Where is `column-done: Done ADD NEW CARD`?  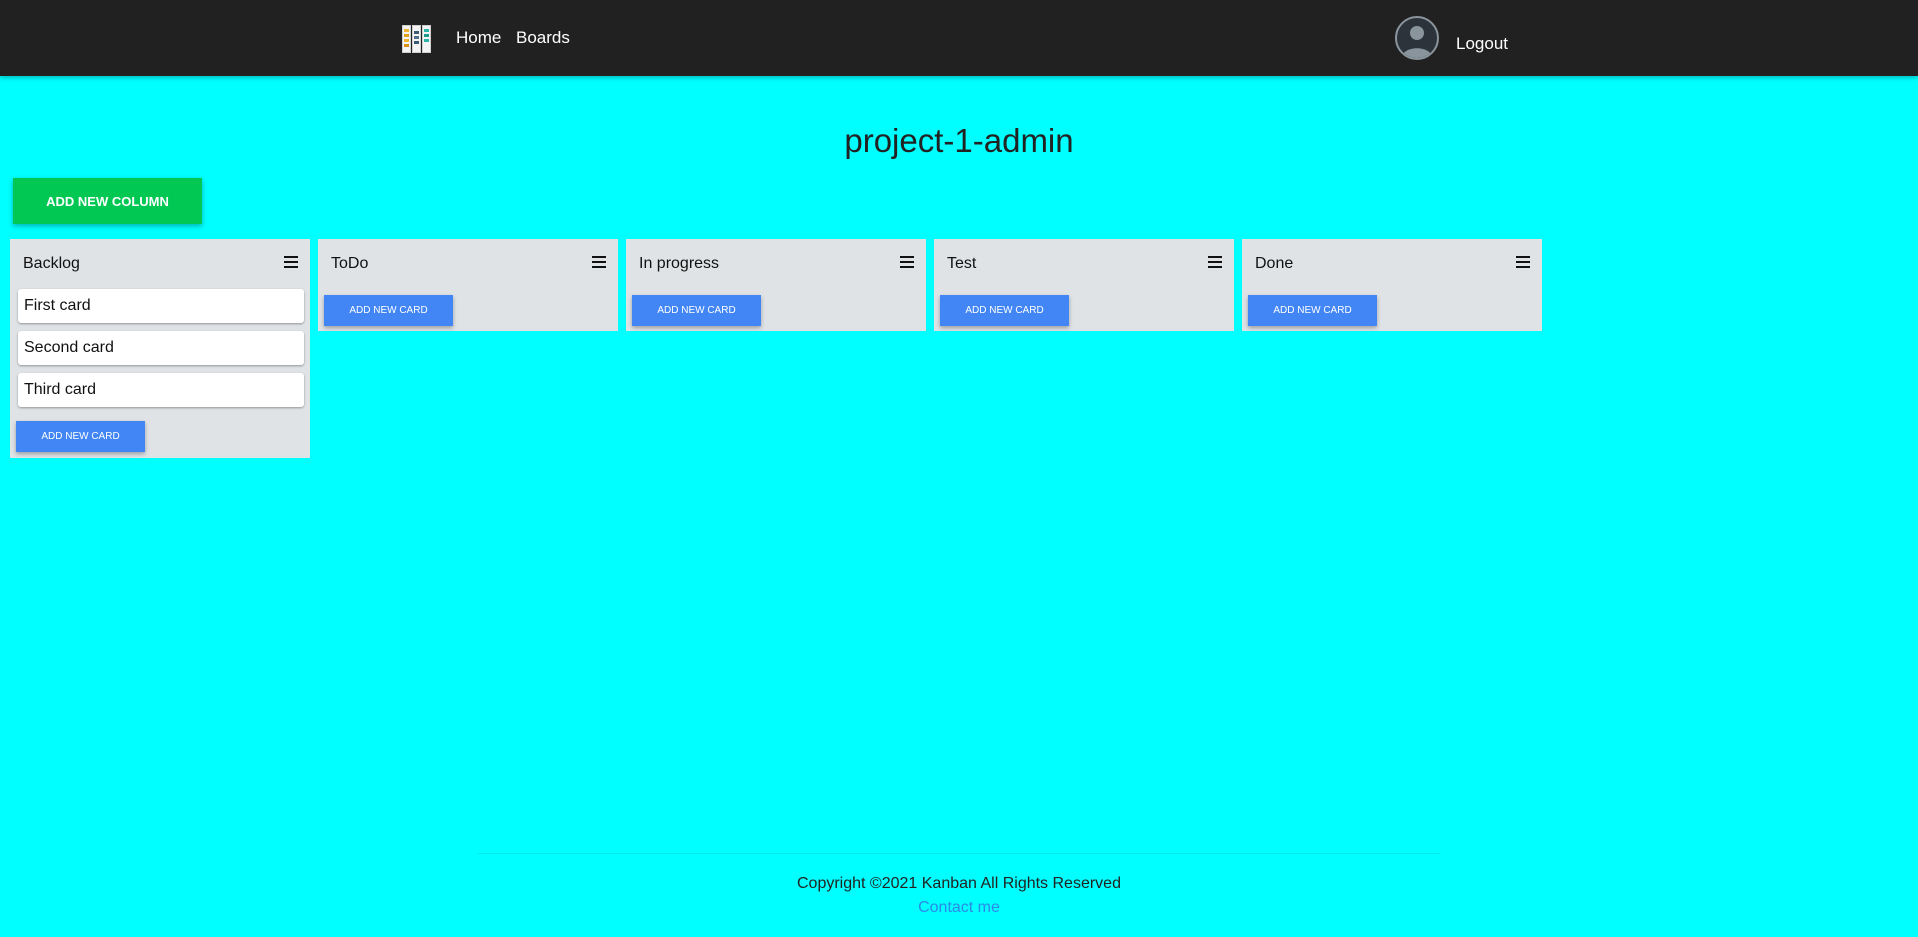 column-done: Done ADD NEW CARD is located at coordinates (1392, 285).